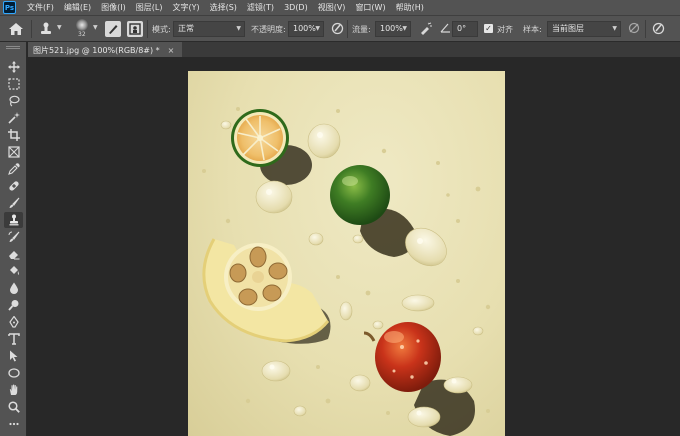 Image resolution: width=680 pixels, height=436 pixels. Describe the element at coordinates (46, 29) in the screenshot. I see `clone-stamp-preset-icon` at that location.